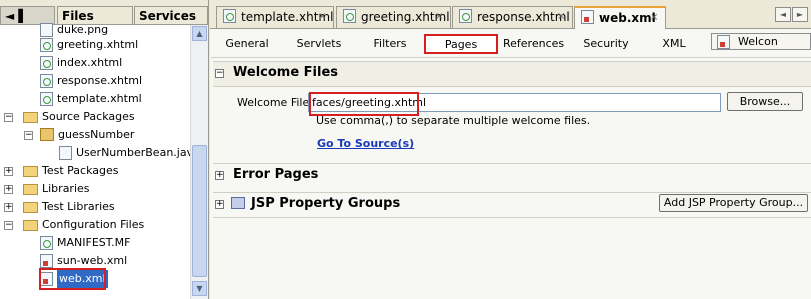  What do you see at coordinates (65, 153) in the screenshot?
I see `java-file-icon` at bounding box center [65, 153].